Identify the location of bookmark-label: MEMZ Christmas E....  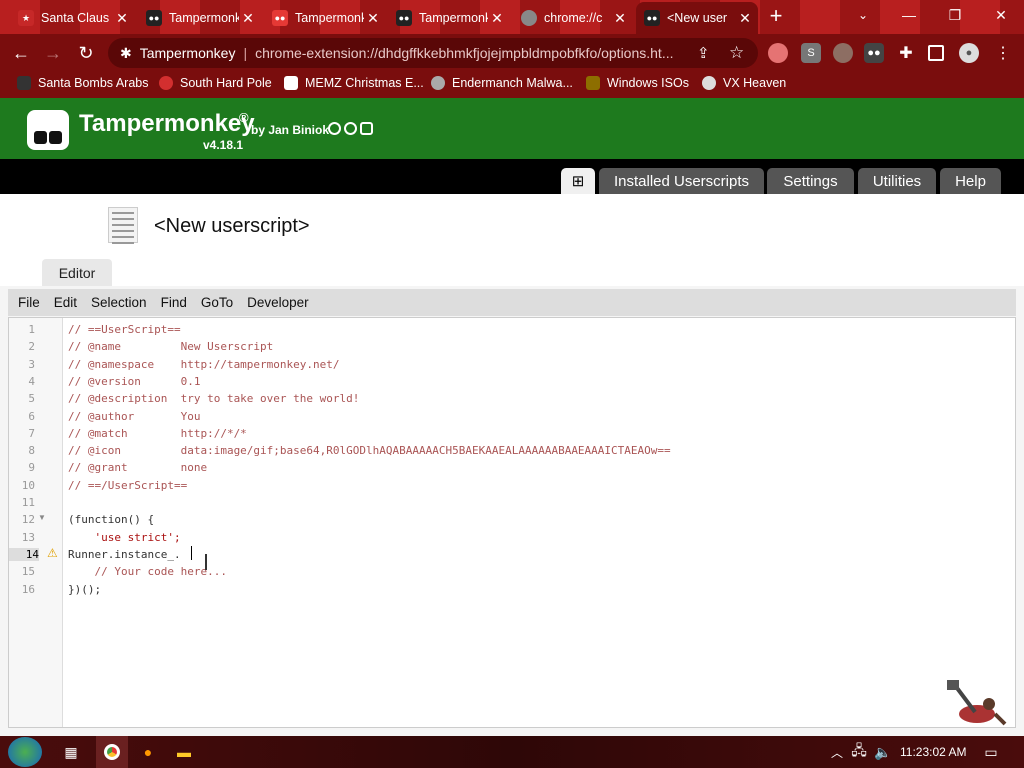
(364, 83).